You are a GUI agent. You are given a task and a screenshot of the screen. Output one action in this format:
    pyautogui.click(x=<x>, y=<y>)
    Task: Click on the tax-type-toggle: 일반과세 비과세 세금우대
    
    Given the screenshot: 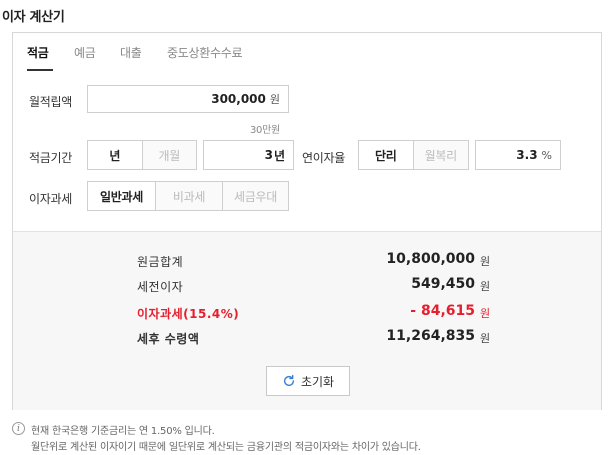 What is the action you would take?
    pyautogui.click(x=188, y=196)
    